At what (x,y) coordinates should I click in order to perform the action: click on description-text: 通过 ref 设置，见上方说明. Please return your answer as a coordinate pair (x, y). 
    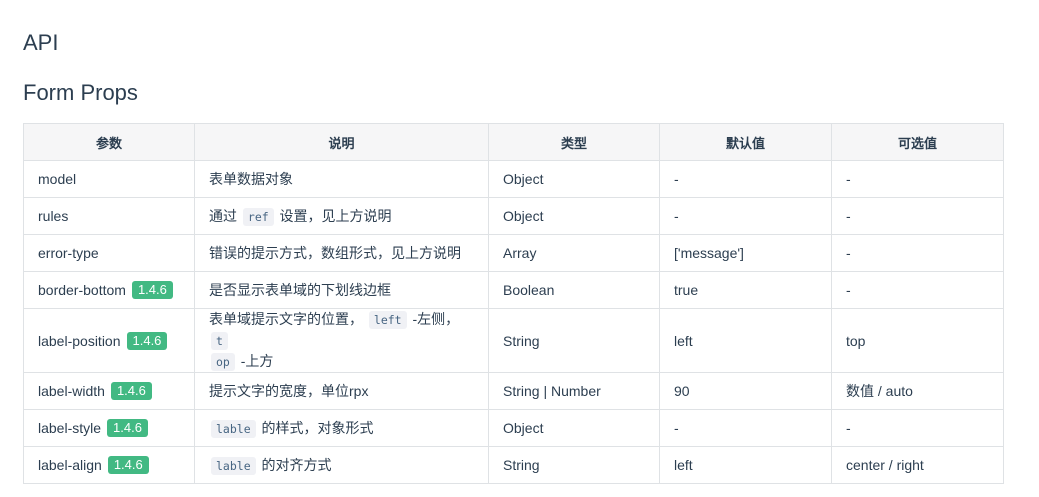
    Looking at the image, I should click on (341, 216).